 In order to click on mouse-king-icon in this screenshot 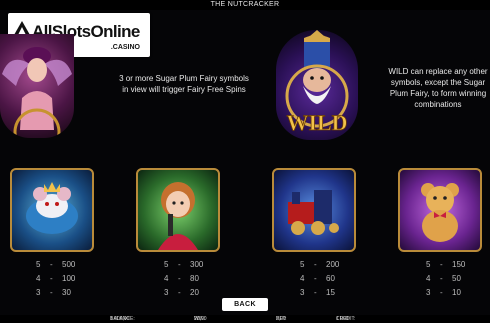, I will do `click(52, 208)`.